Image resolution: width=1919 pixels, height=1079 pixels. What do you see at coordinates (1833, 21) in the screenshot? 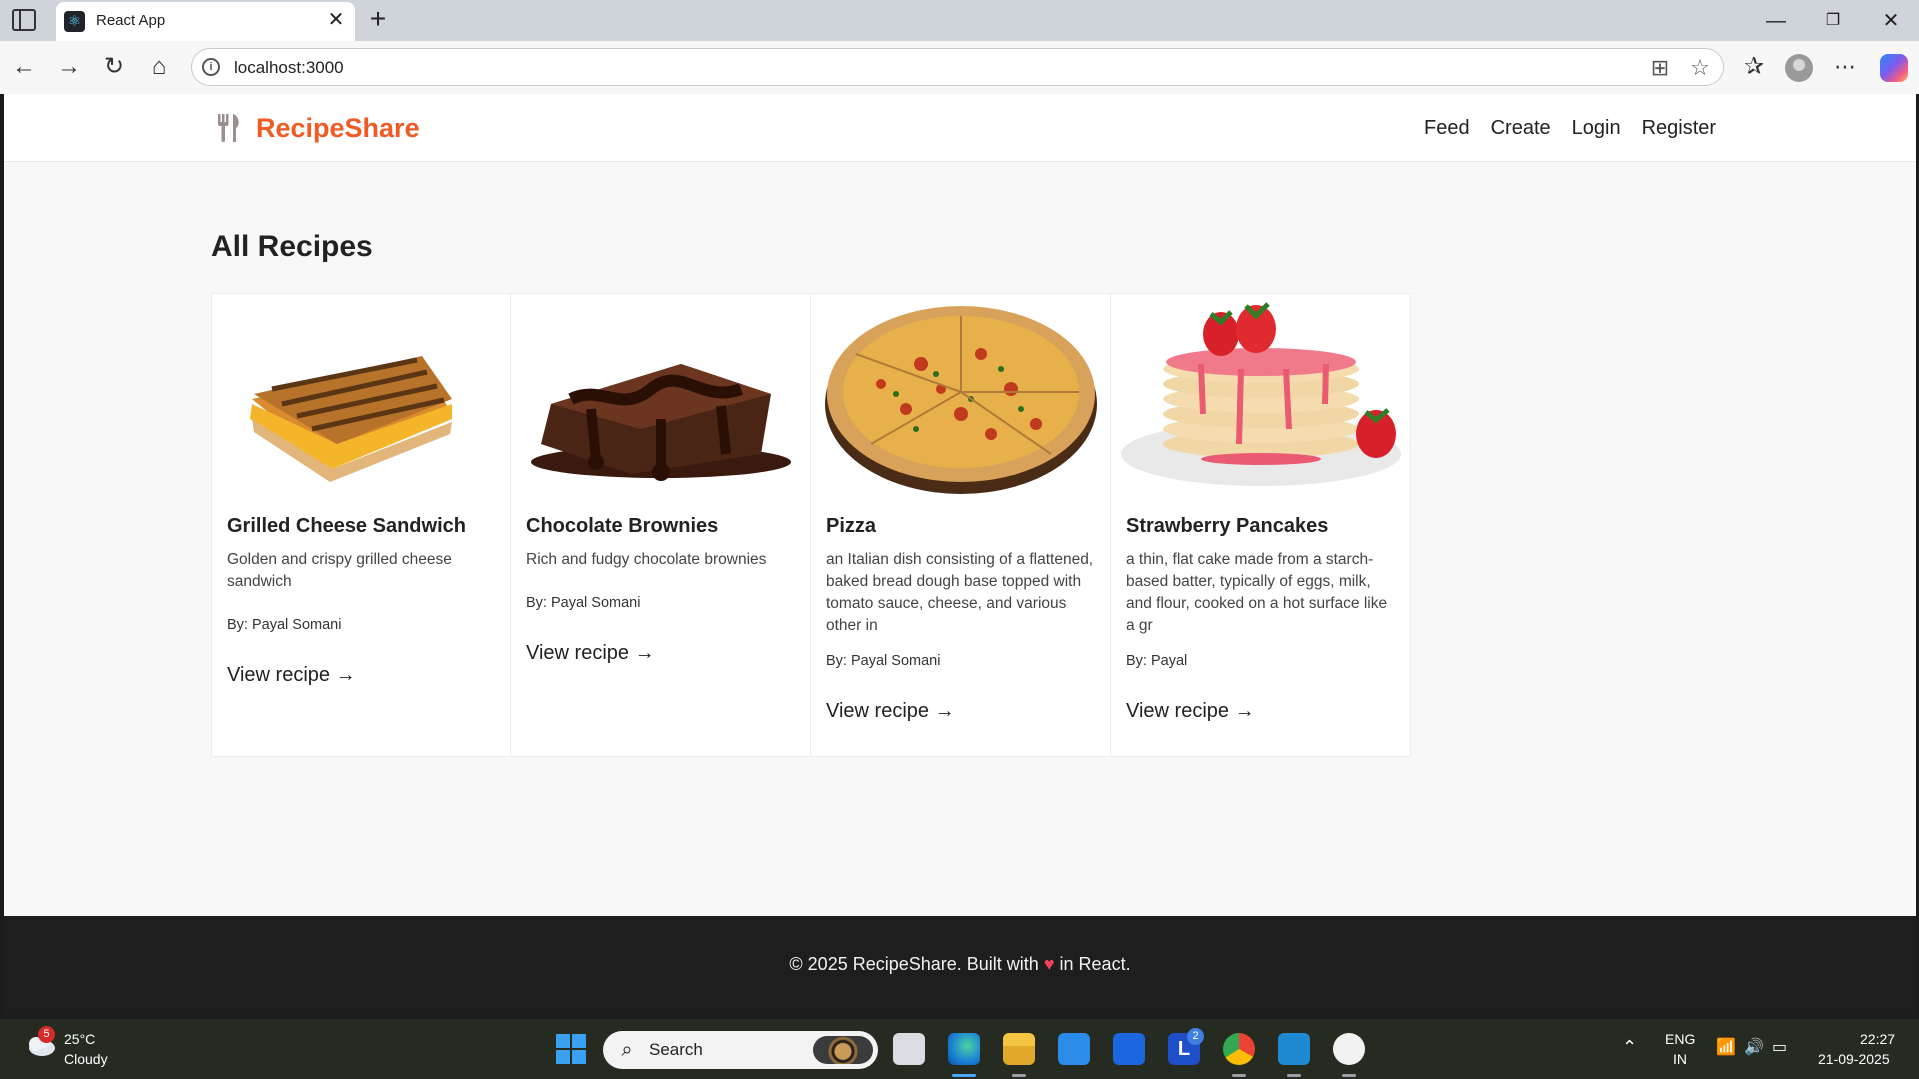
I see `restore-window-icon: ❐` at bounding box center [1833, 21].